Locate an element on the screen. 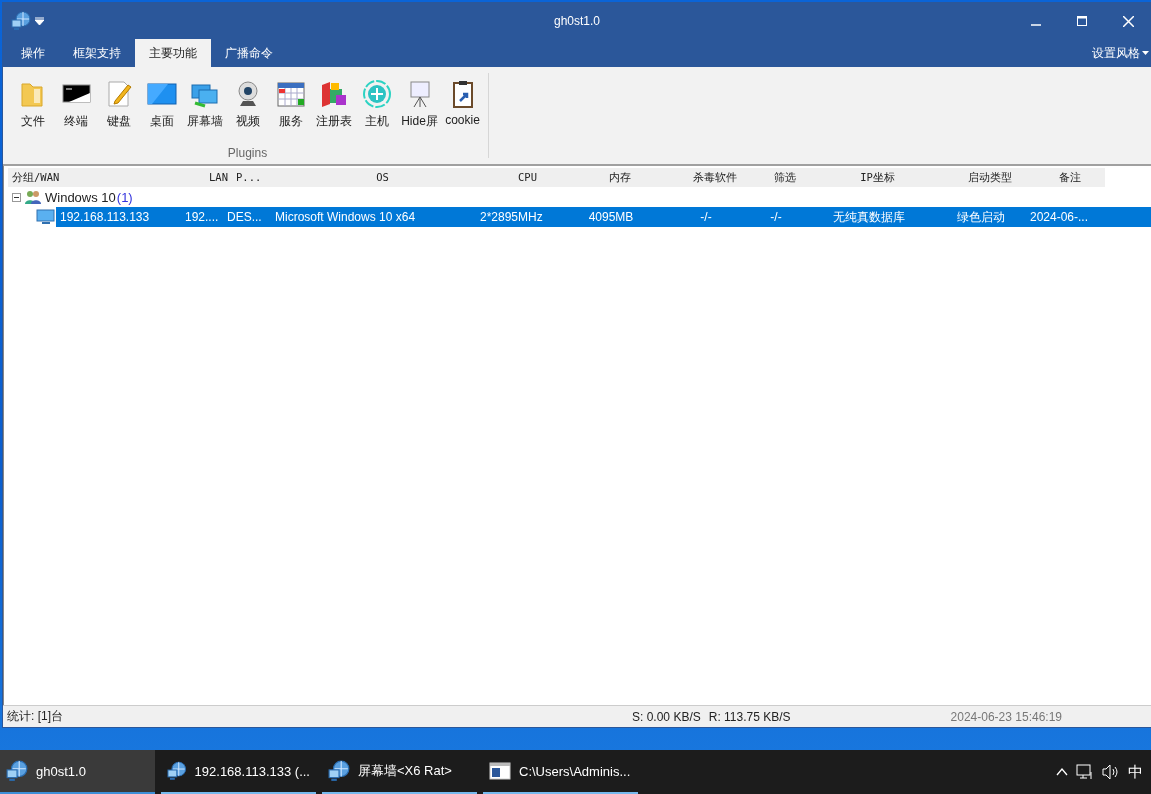 The height and width of the screenshot is (794, 1151). table-cell-text: 192.168.113.133 is located at coordinates (105, 217).